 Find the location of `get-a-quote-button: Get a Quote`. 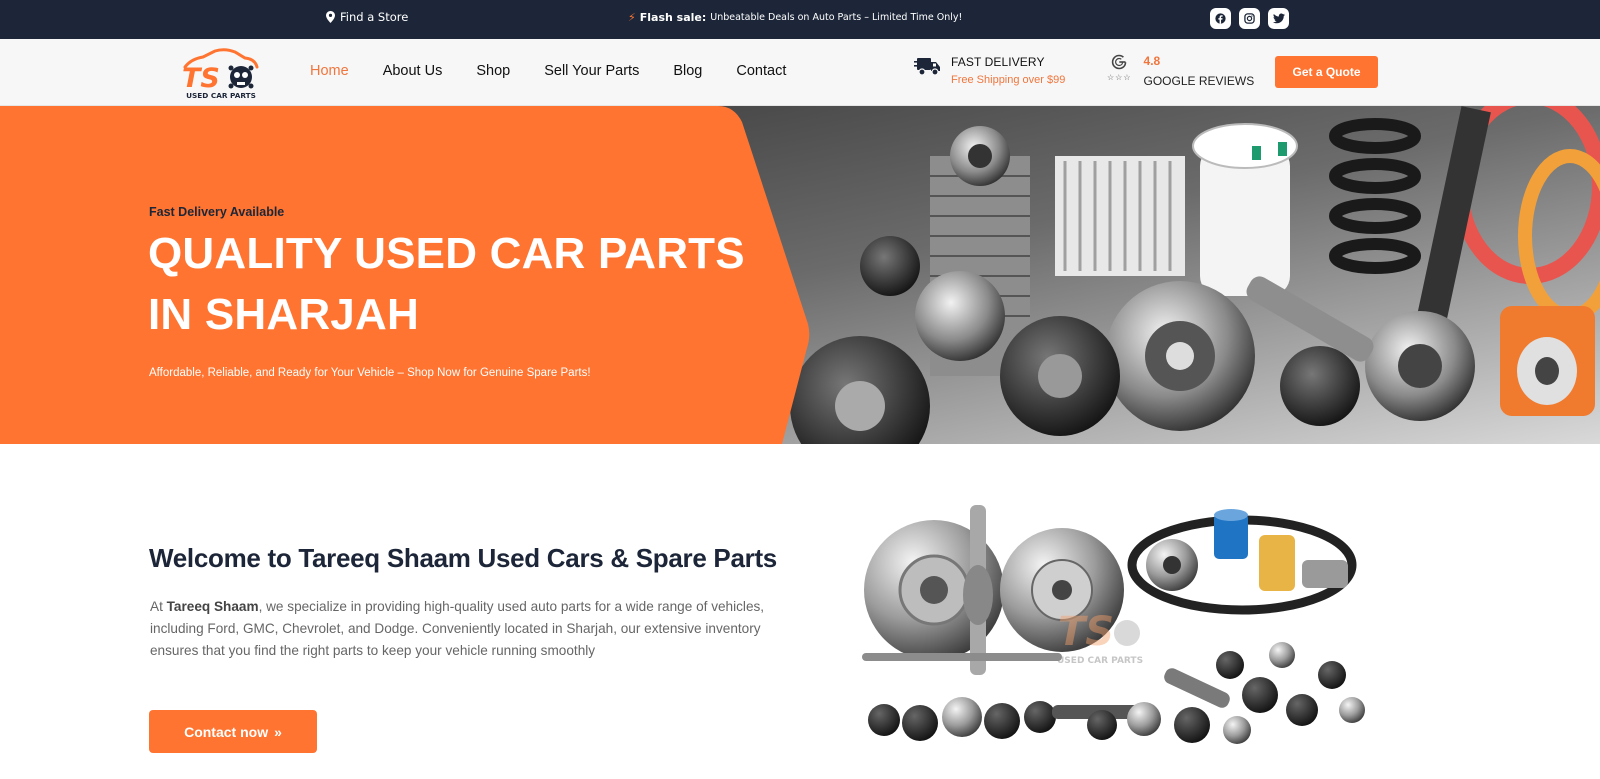

get-a-quote-button: Get a Quote is located at coordinates (1326, 72).